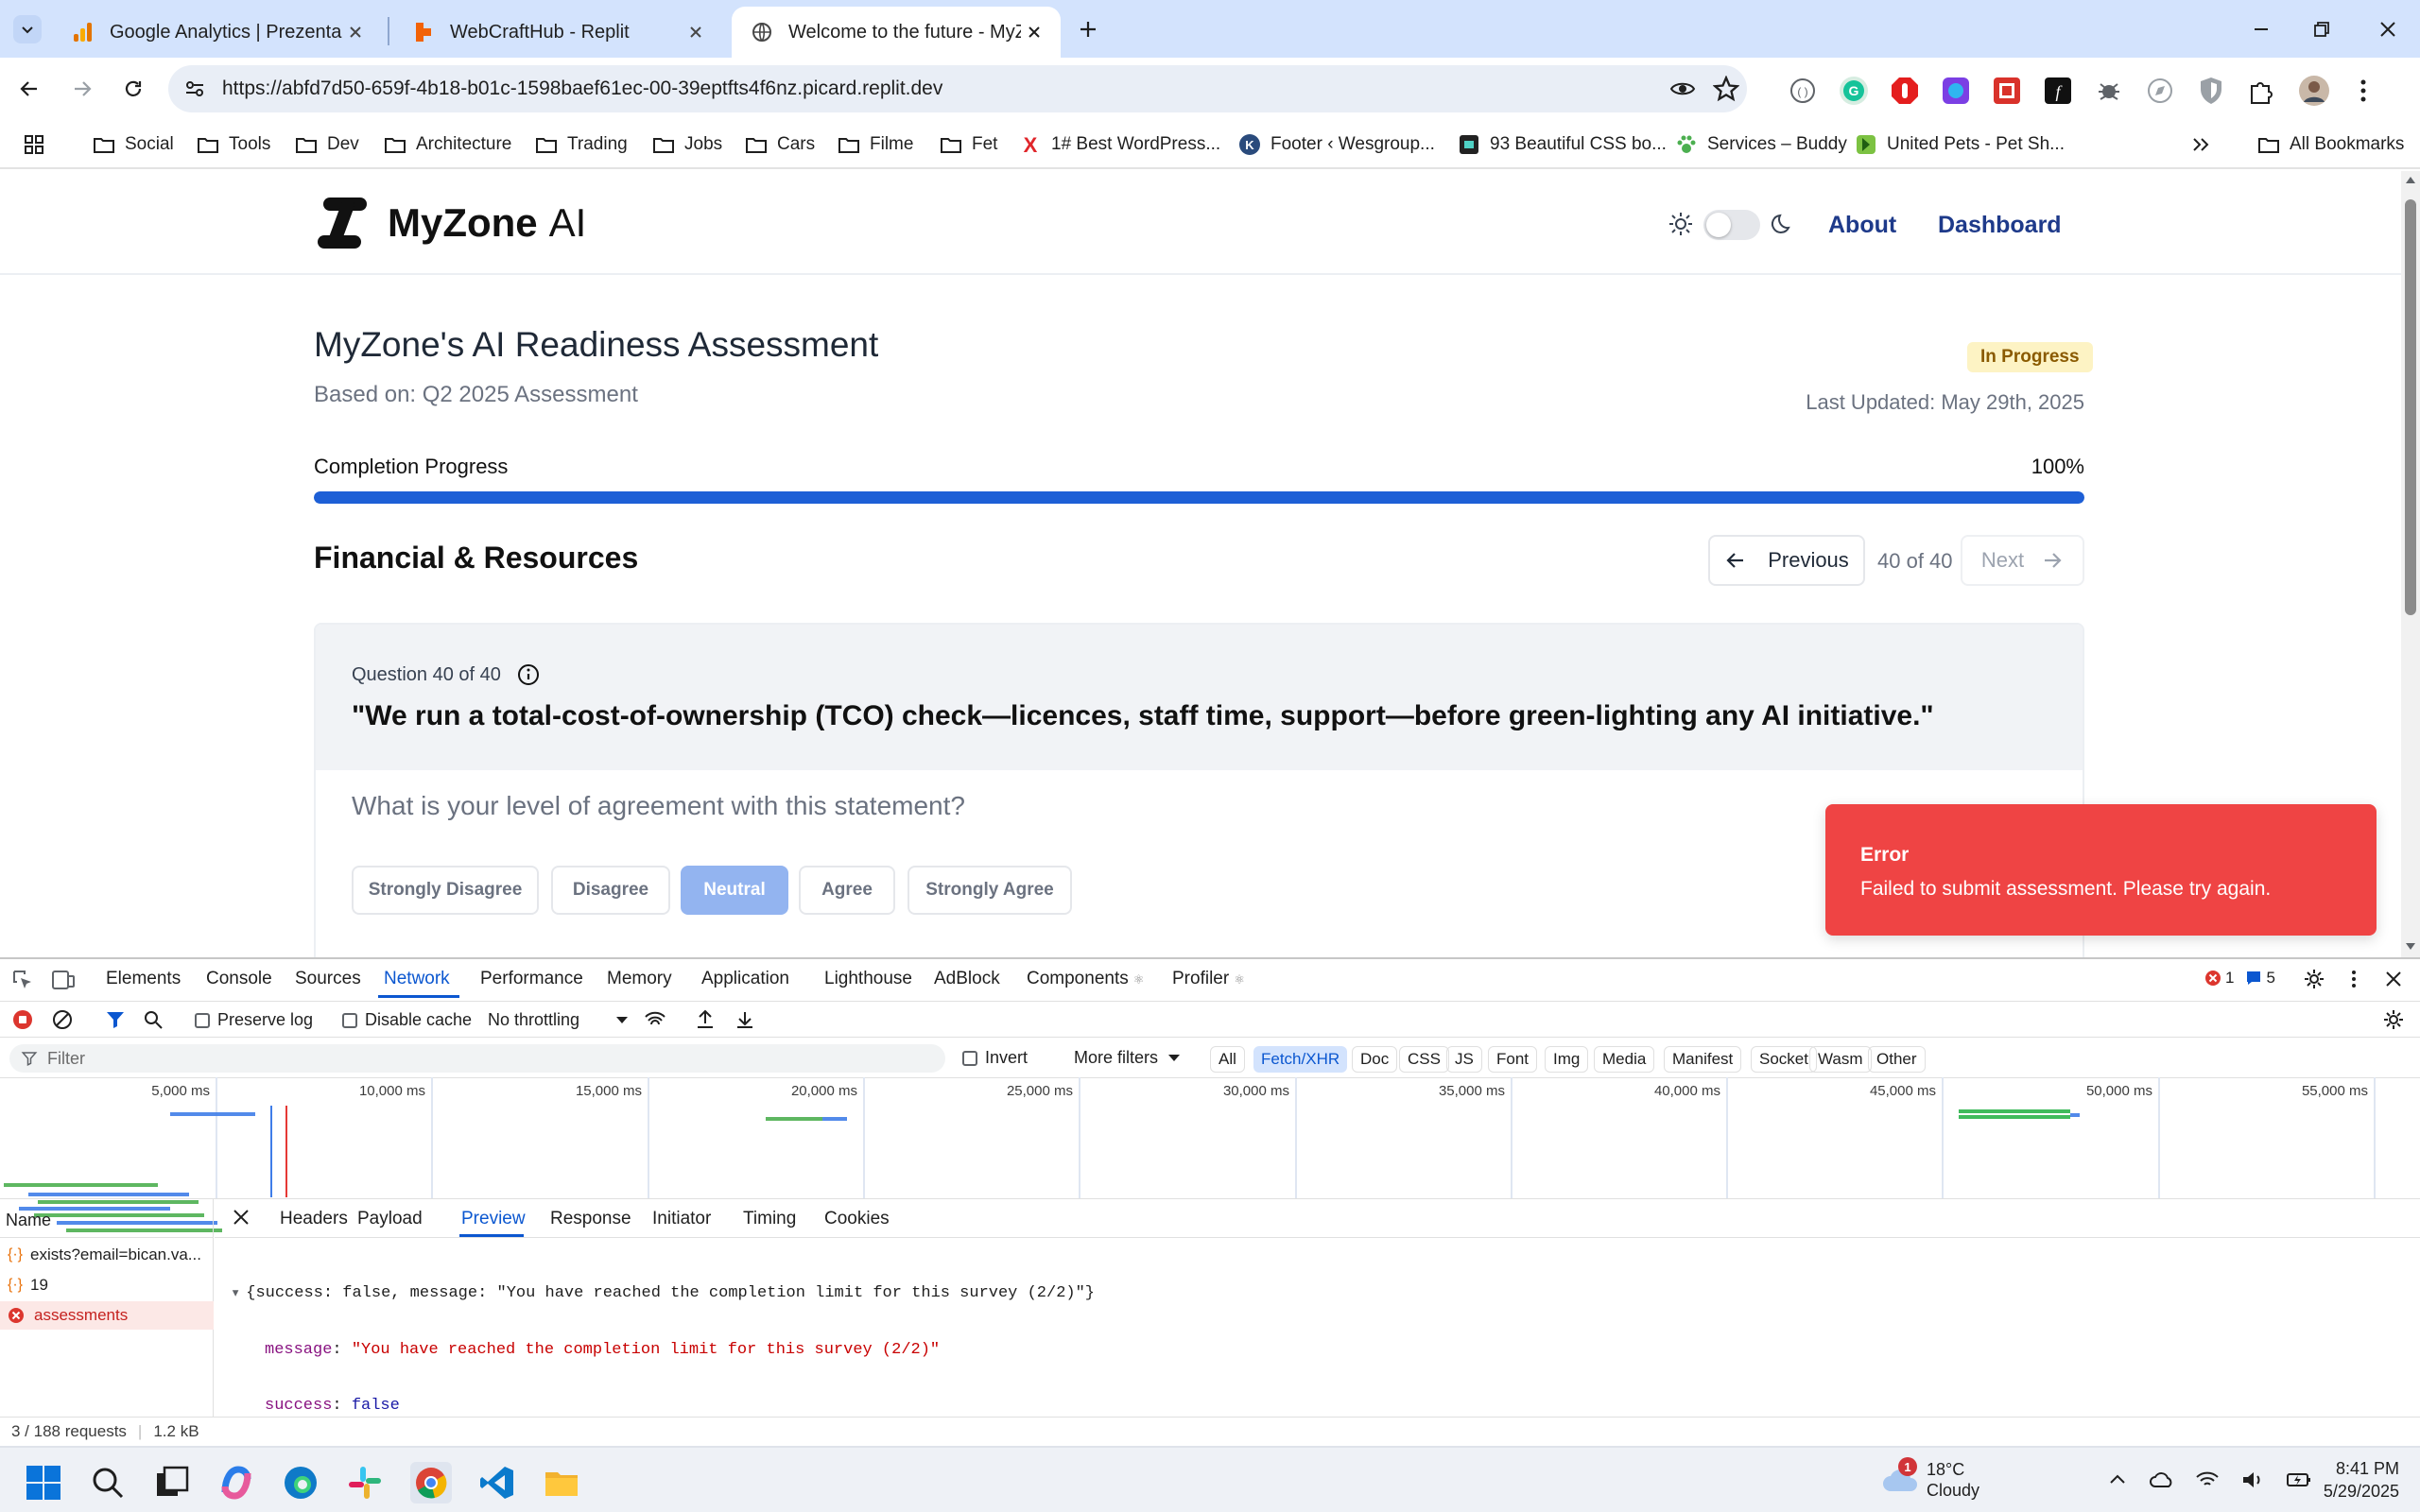 This screenshot has height=1512, width=2420. Describe the element at coordinates (1731, 225) in the screenshot. I see `theme-toggle` at that location.